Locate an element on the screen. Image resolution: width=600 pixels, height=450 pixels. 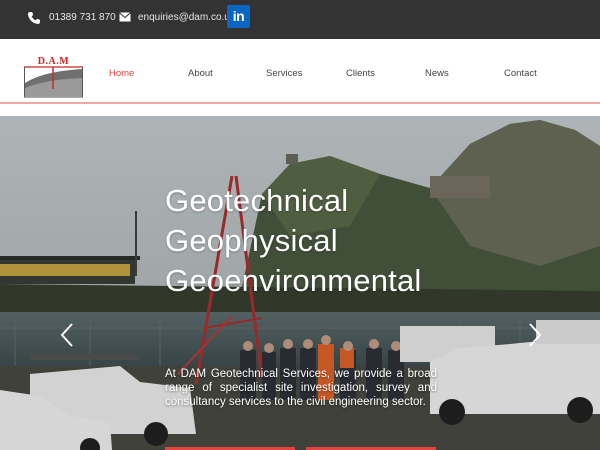
nav-home: Home is located at coordinates (121, 74).